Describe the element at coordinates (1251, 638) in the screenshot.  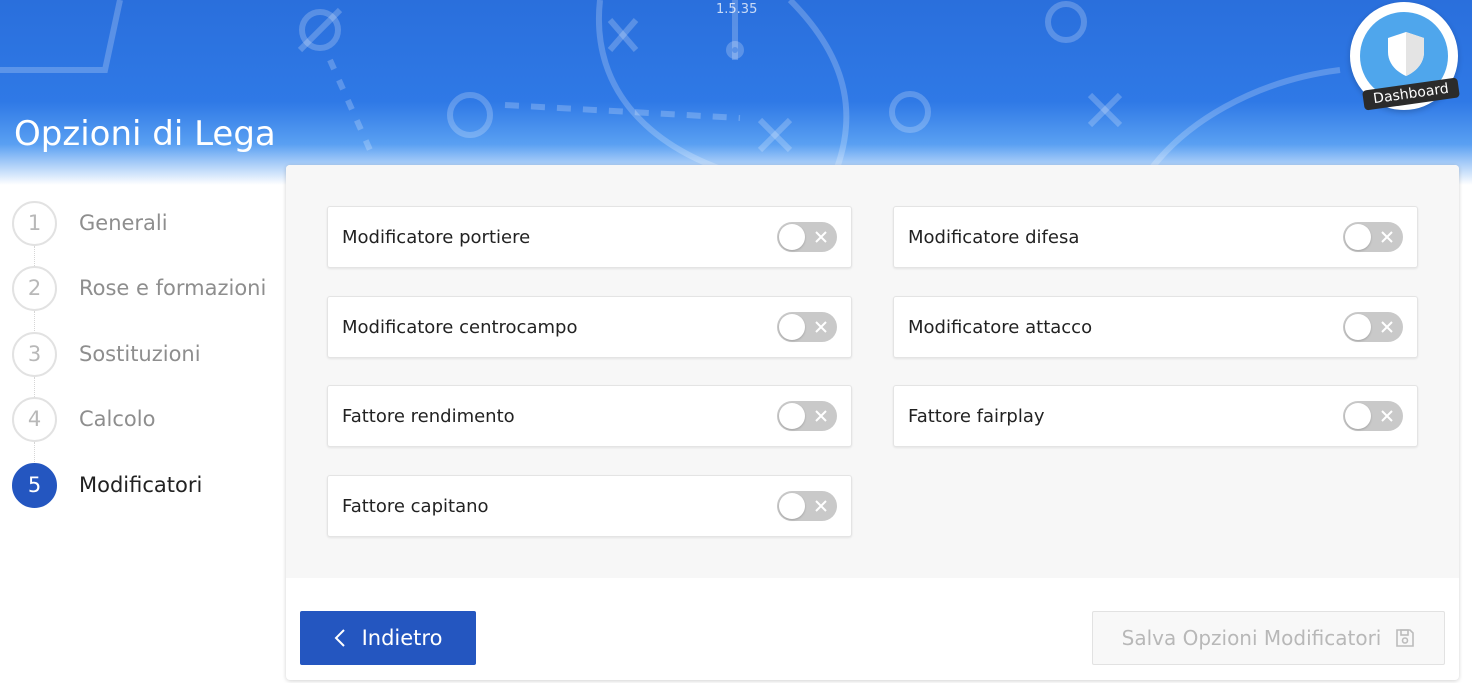
I see `save-button-label: Salva Opzioni Modificatori` at that location.